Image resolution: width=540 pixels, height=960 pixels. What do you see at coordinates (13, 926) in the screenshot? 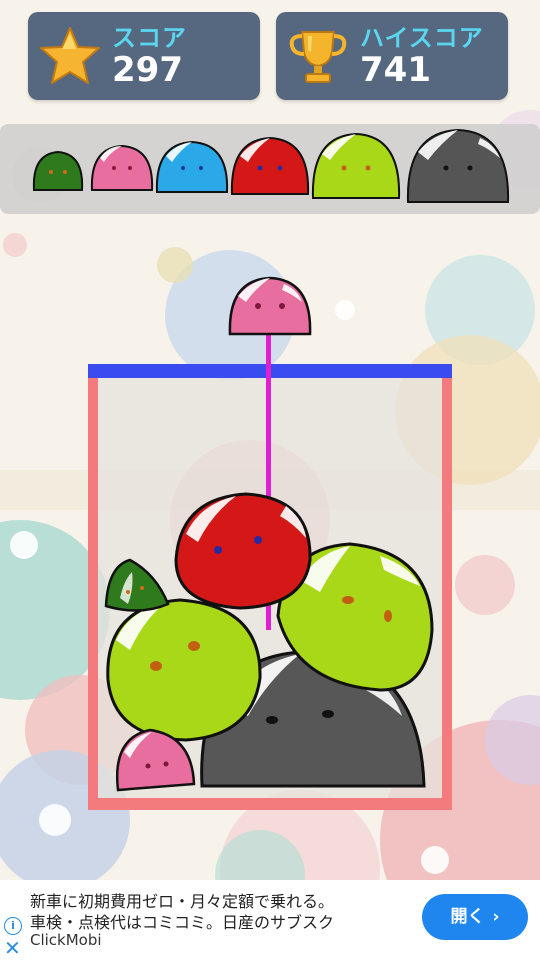
I see `info-icon: i` at bounding box center [13, 926].